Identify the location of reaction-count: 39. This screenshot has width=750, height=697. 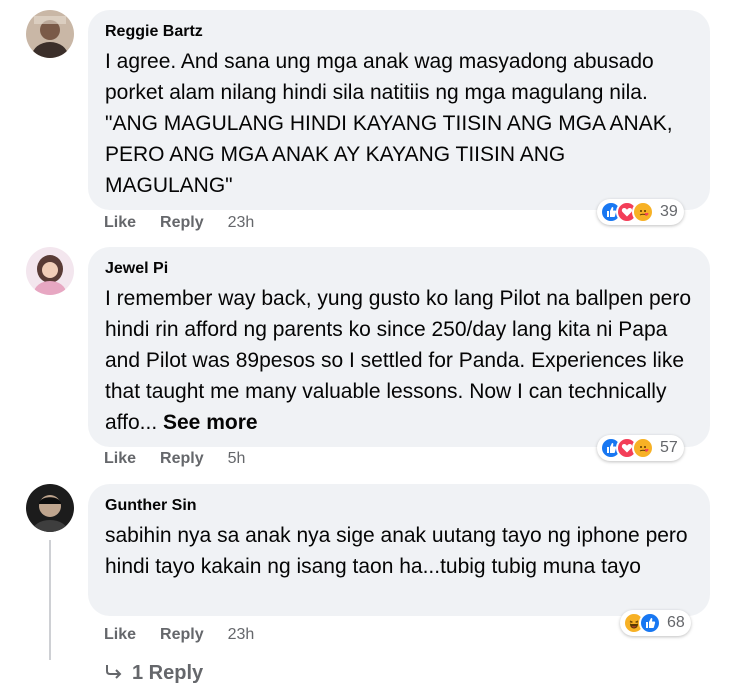
(669, 211).